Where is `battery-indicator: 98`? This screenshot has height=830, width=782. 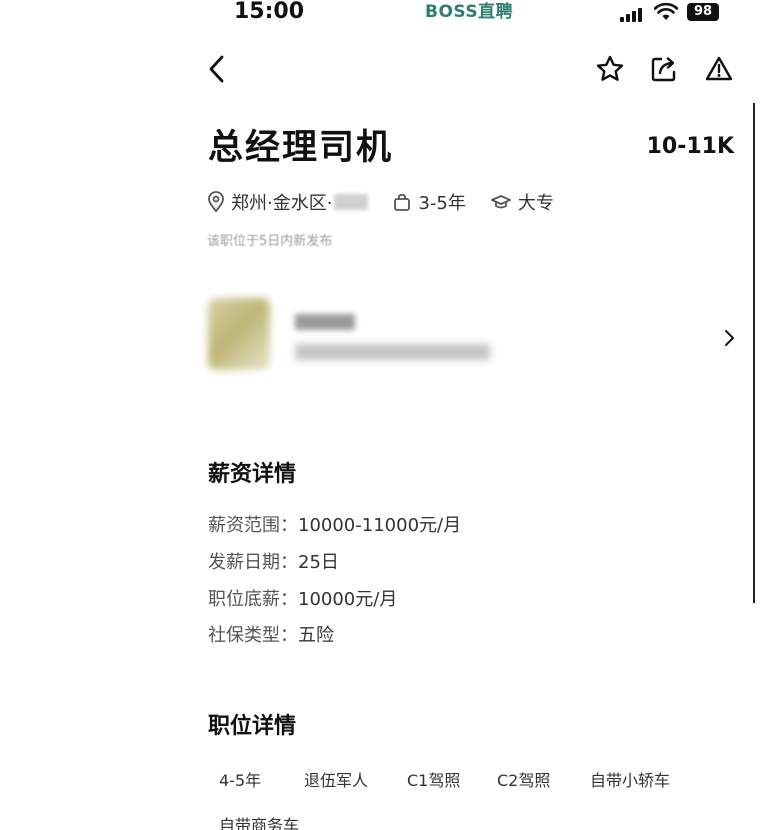
battery-indicator: 98 is located at coordinates (703, 12).